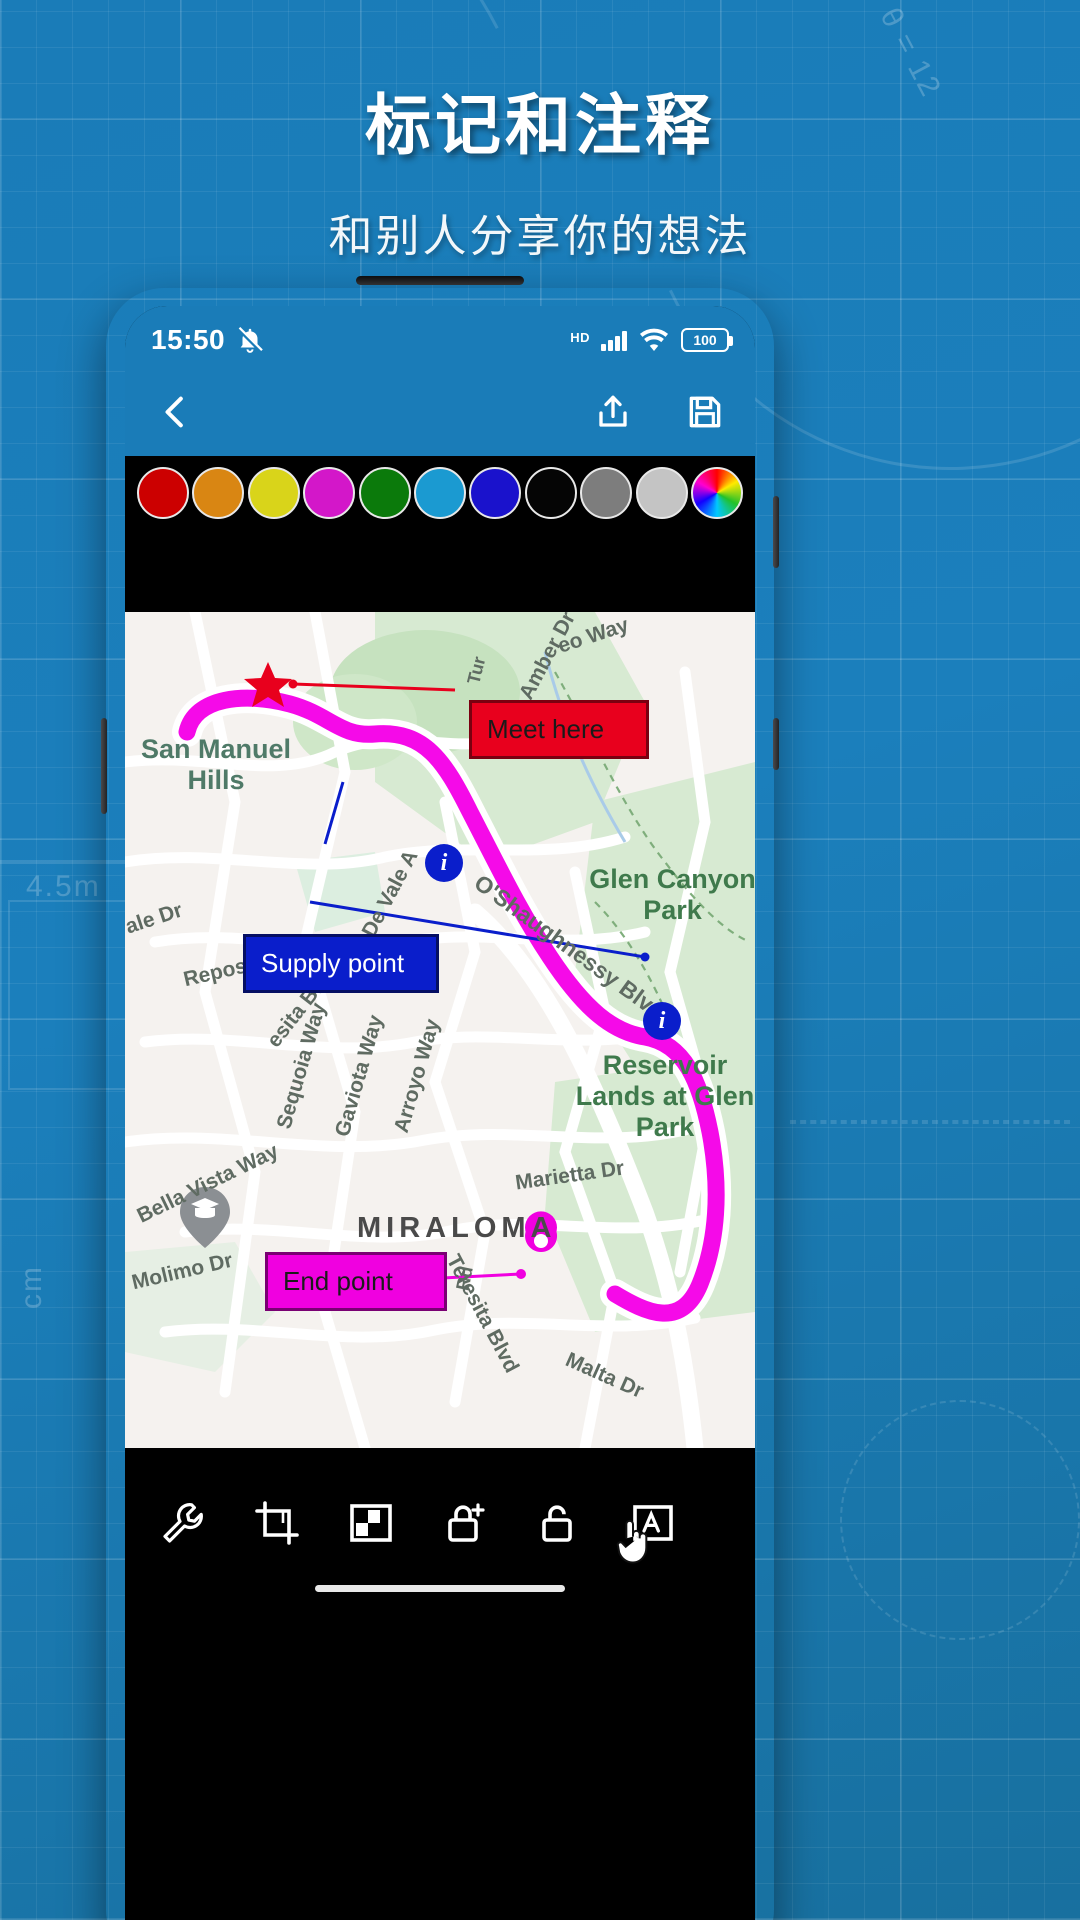 This screenshot has width=1080, height=1920. What do you see at coordinates (31, 1287) in the screenshot?
I see `blueprint-label-cm: cm` at bounding box center [31, 1287].